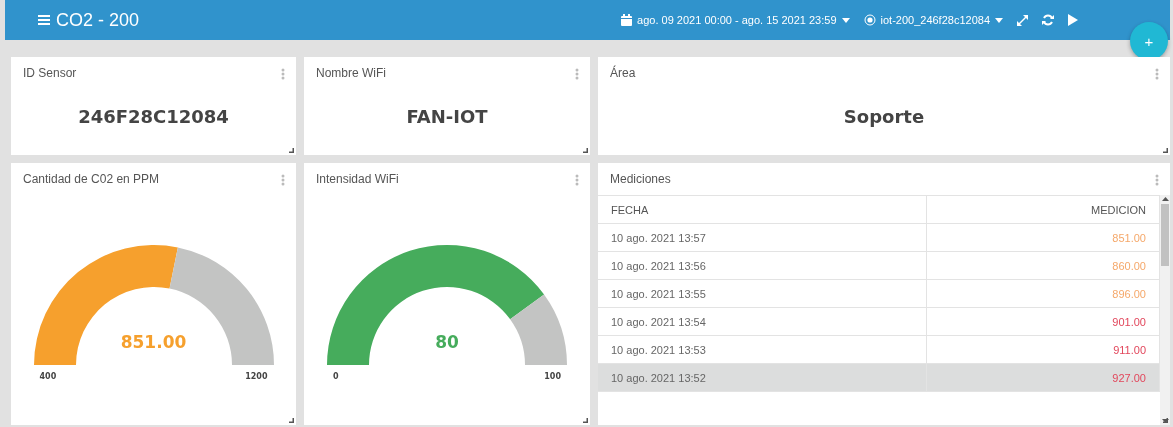 The width and height of the screenshot is (1173, 427). Describe the element at coordinates (50, 73) in the screenshot. I see `widget-title: ID Sensor` at that location.